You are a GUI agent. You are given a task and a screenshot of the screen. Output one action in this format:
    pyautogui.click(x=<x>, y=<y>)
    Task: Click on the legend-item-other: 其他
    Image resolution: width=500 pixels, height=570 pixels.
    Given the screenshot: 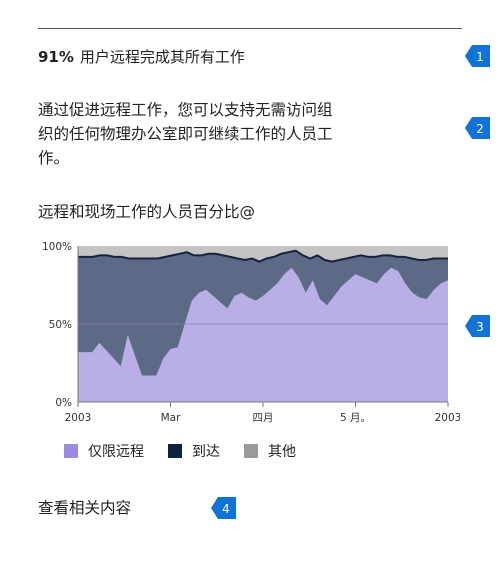 What is the action you would take?
    pyautogui.click(x=270, y=451)
    